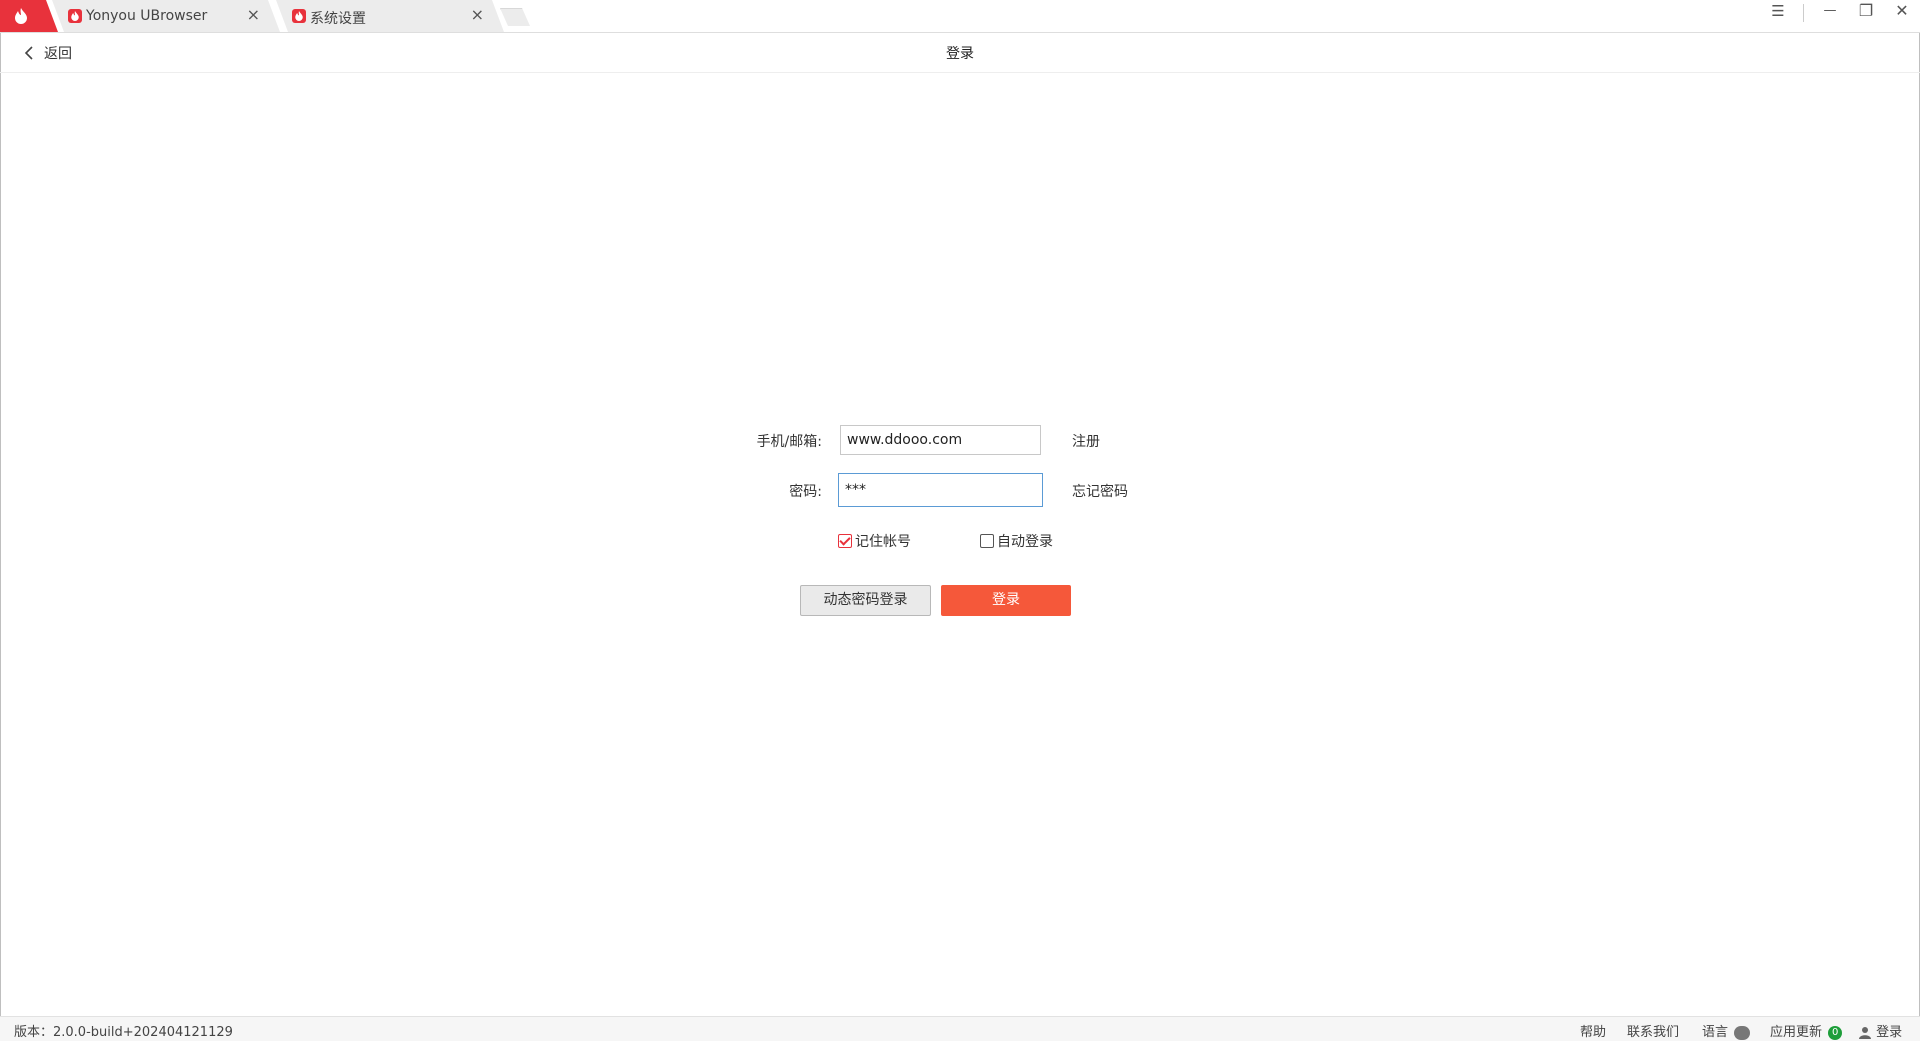 The image size is (1920, 1041). Describe the element at coordinates (515, 17) in the screenshot. I see `new-tab-button` at that location.